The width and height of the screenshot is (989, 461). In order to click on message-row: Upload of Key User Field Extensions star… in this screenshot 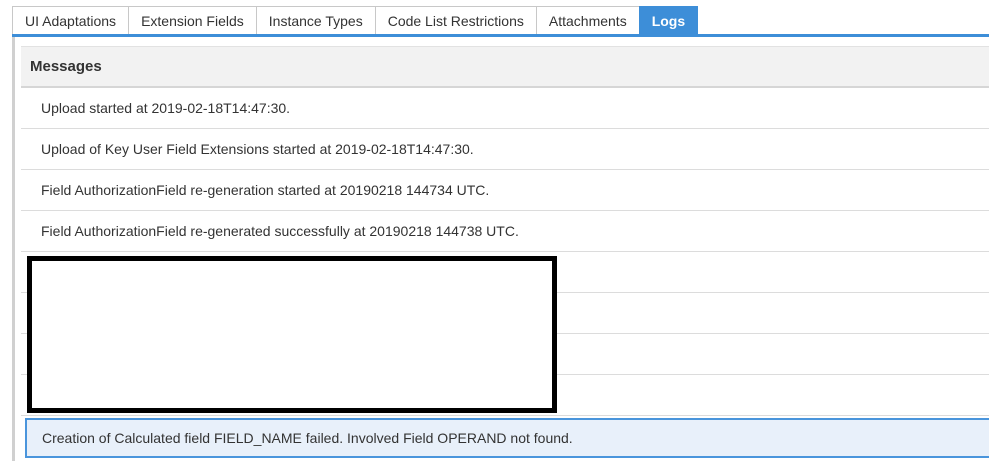, I will do `click(505, 149)`.